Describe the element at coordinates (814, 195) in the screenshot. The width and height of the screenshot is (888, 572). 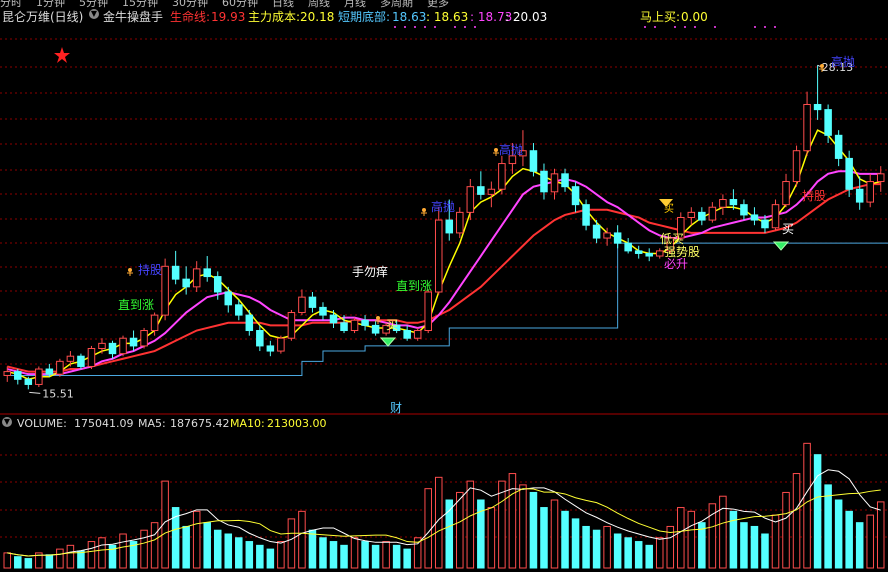
I see `hold-signal-label: 持股` at that location.